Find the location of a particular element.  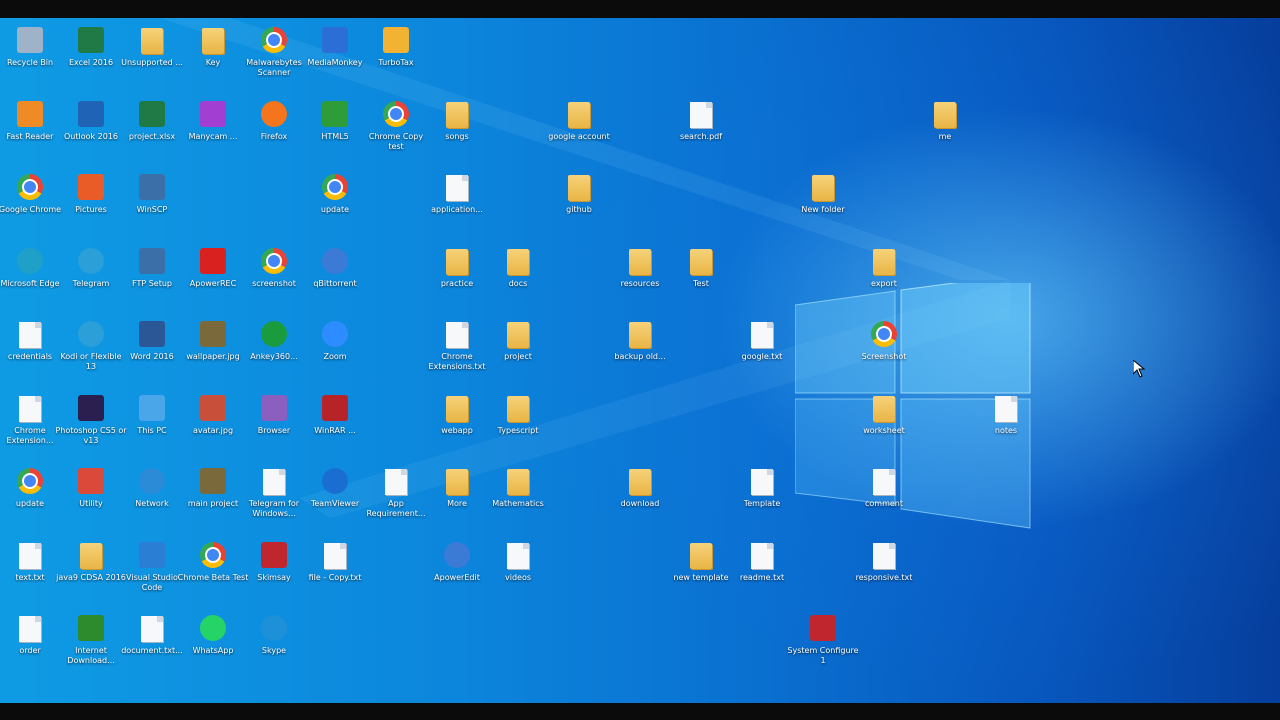

apoweredit-icon is located at coordinates (457, 554).